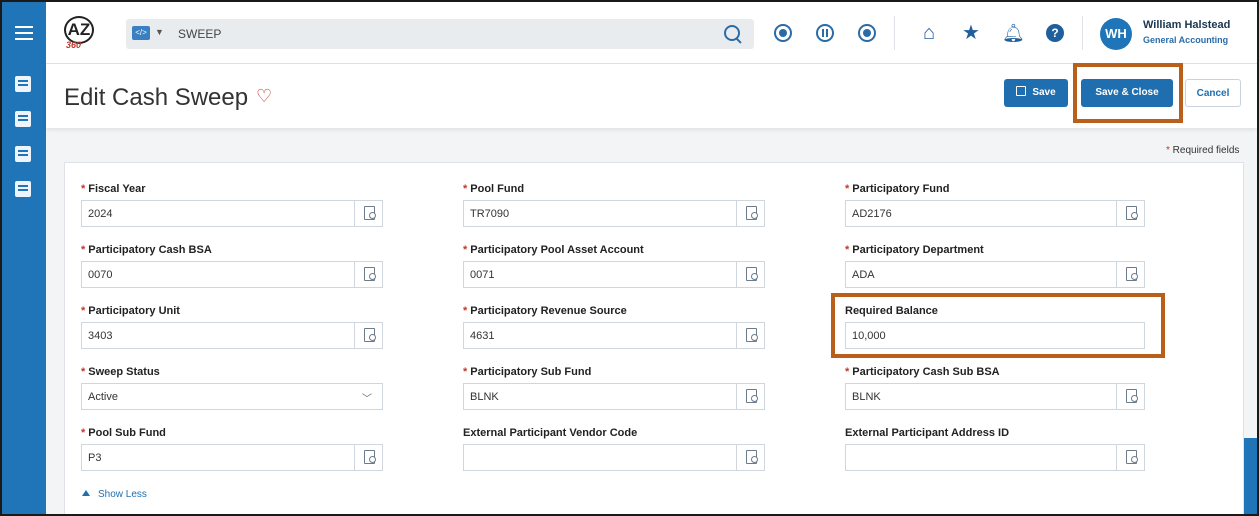 This screenshot has height=516, width=1259. Describe the element at coordinates (494, 189) in the screenshot. I see `pool-fund-label: * Pool Fund` at that location.